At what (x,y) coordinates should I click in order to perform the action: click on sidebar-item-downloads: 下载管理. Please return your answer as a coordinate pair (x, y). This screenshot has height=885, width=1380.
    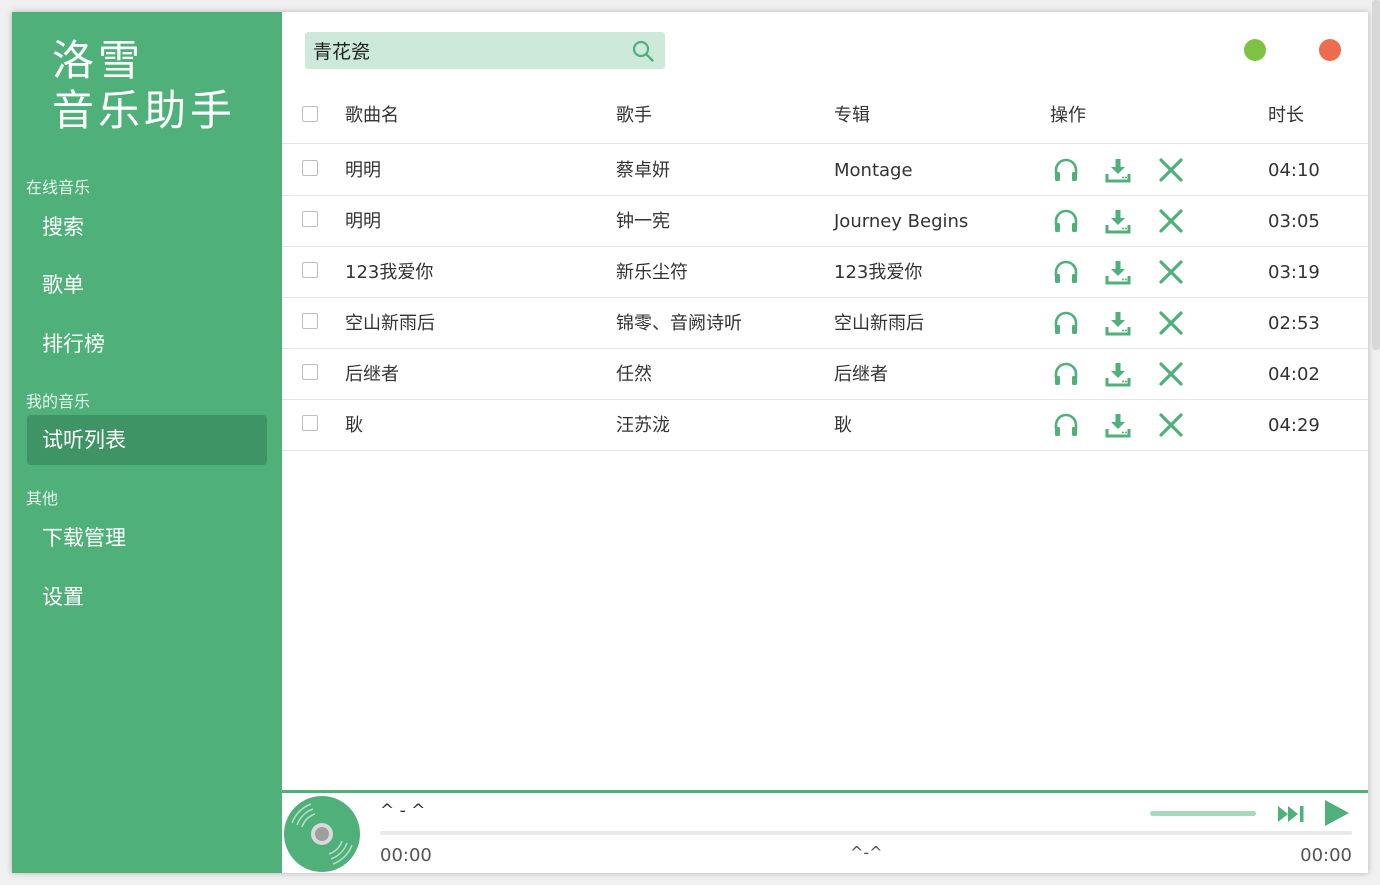
    Looking at the image, I should click on (147, 538).